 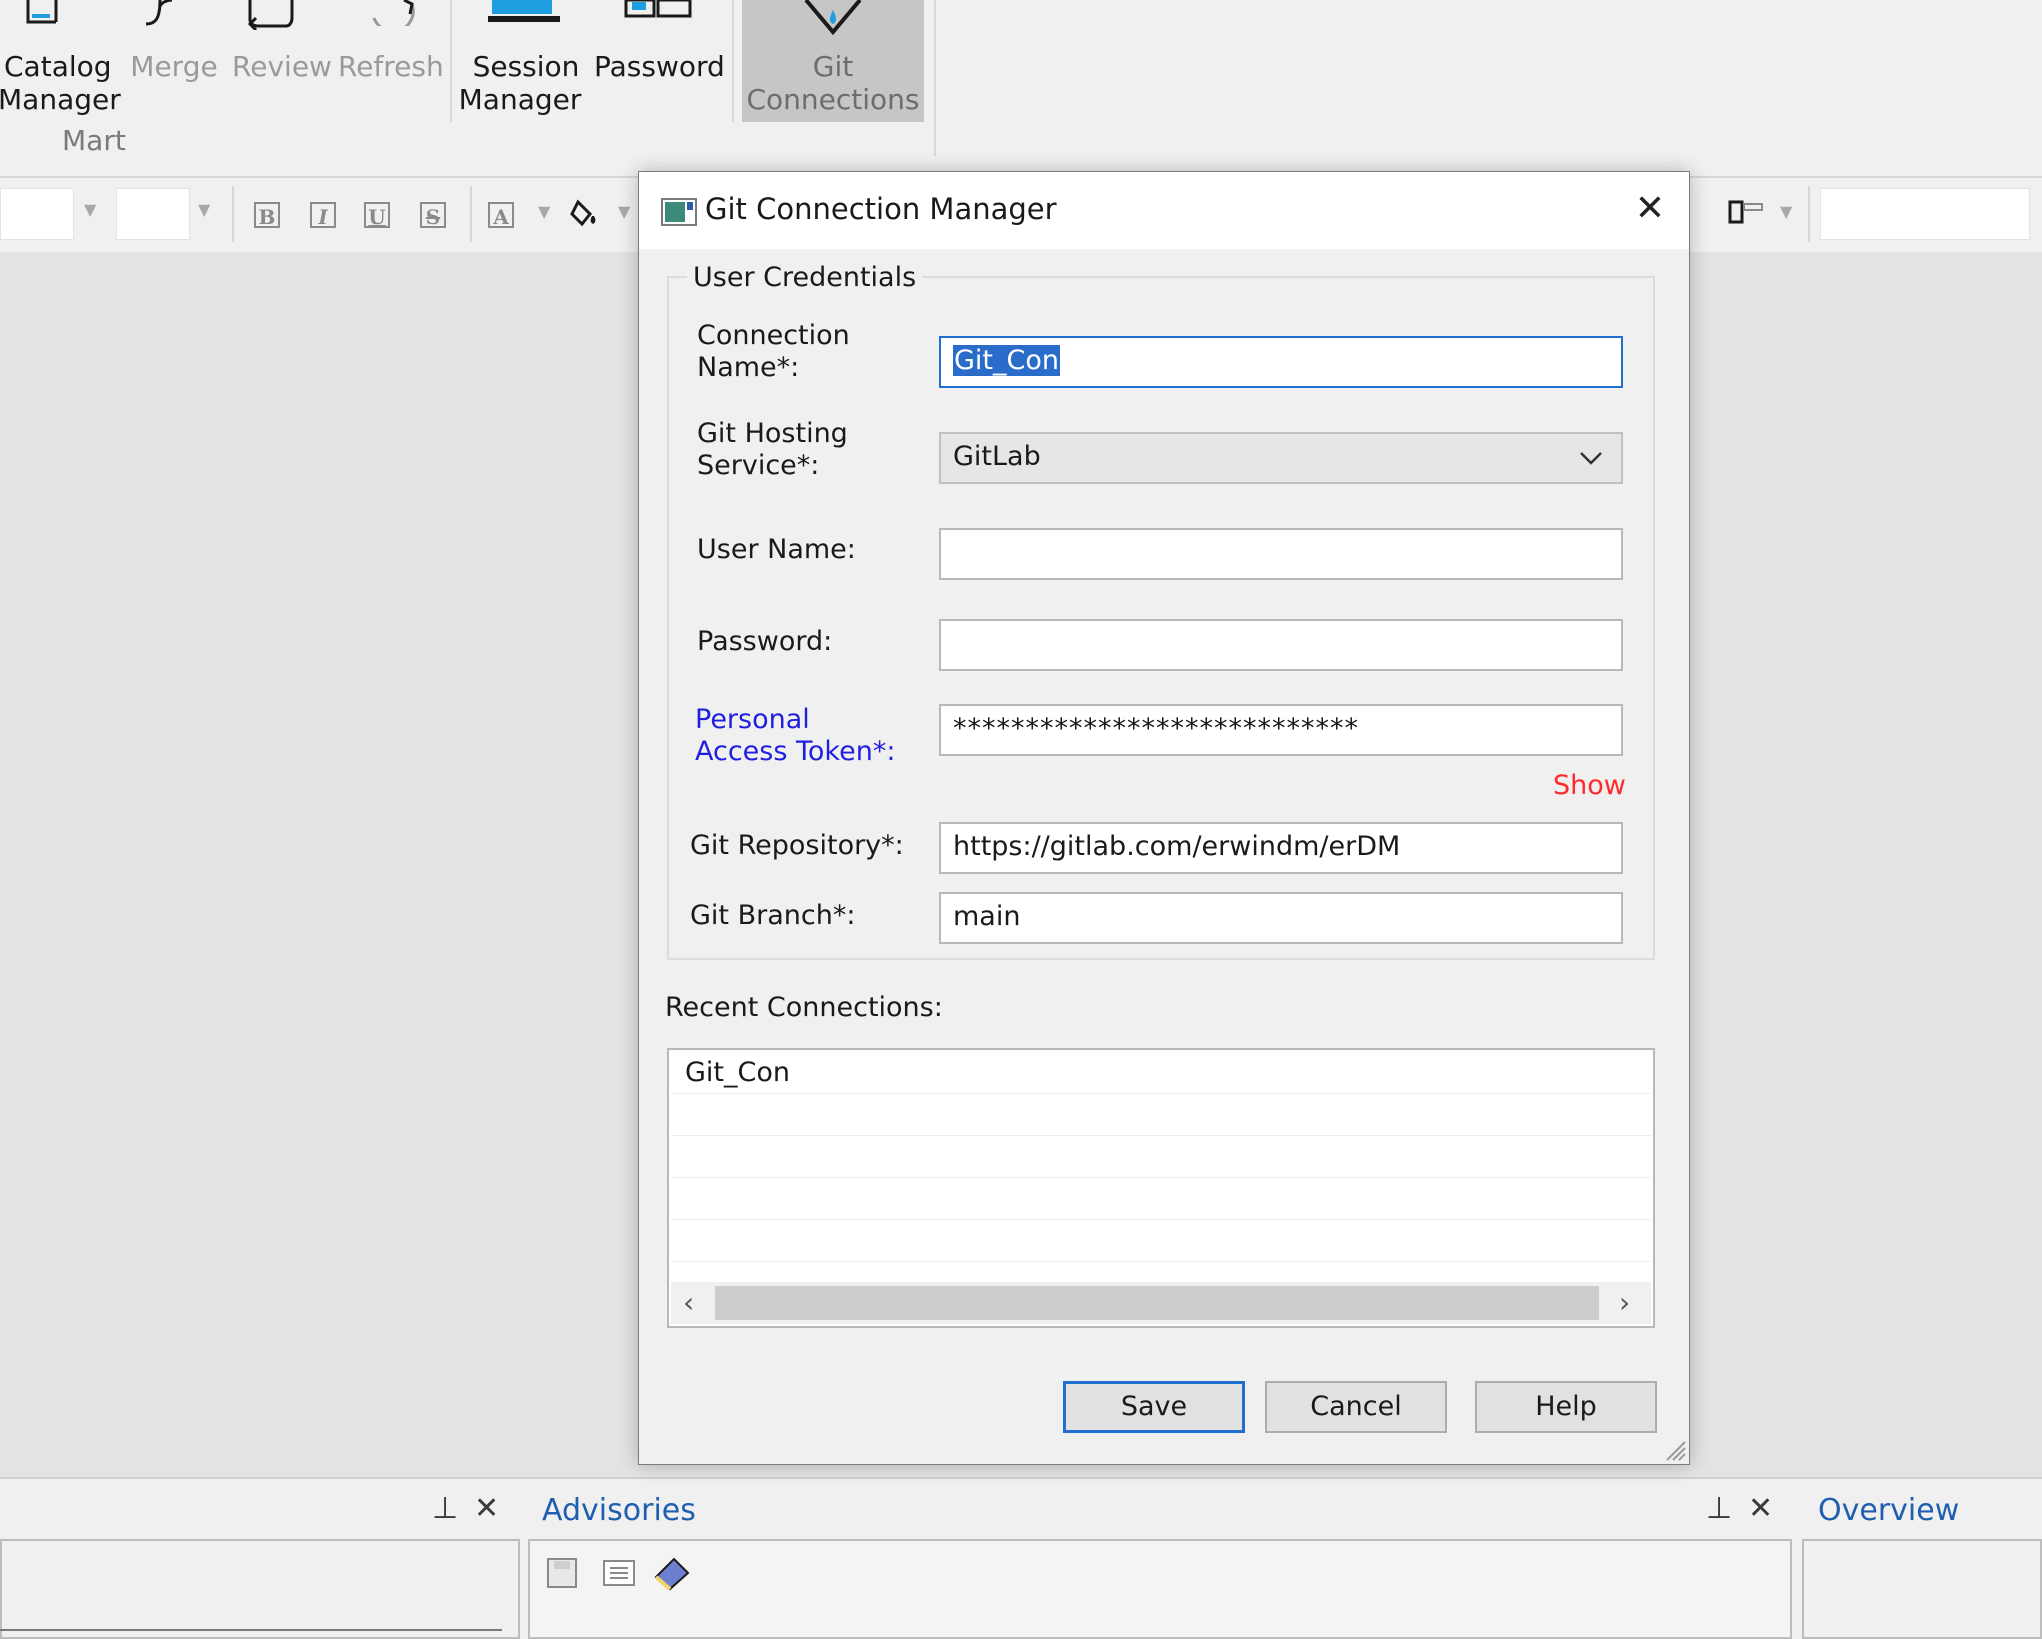 I want to click on refresh-icon, so click(x=393, y=13).